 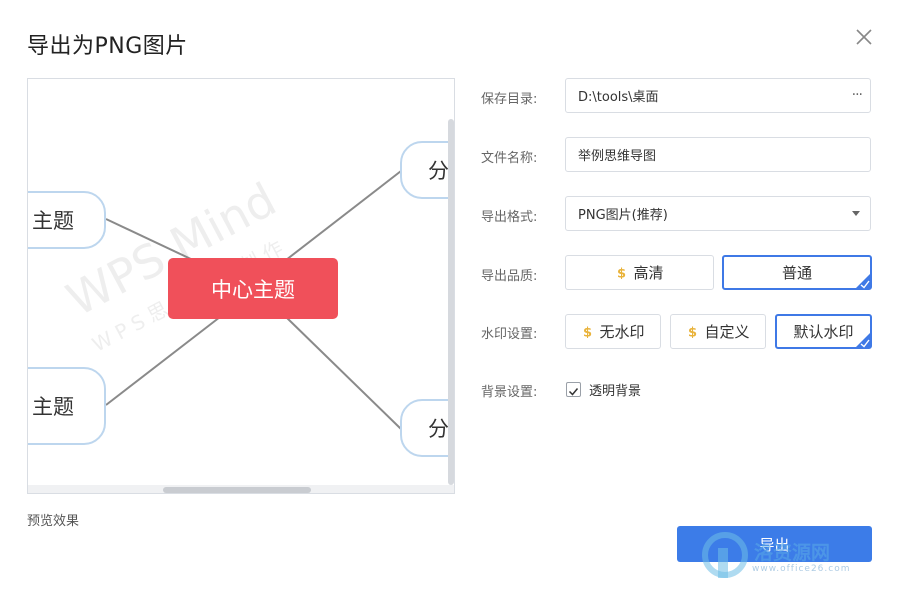 I want to click on background-label: 背景设置:, so click(x=509, y=392).